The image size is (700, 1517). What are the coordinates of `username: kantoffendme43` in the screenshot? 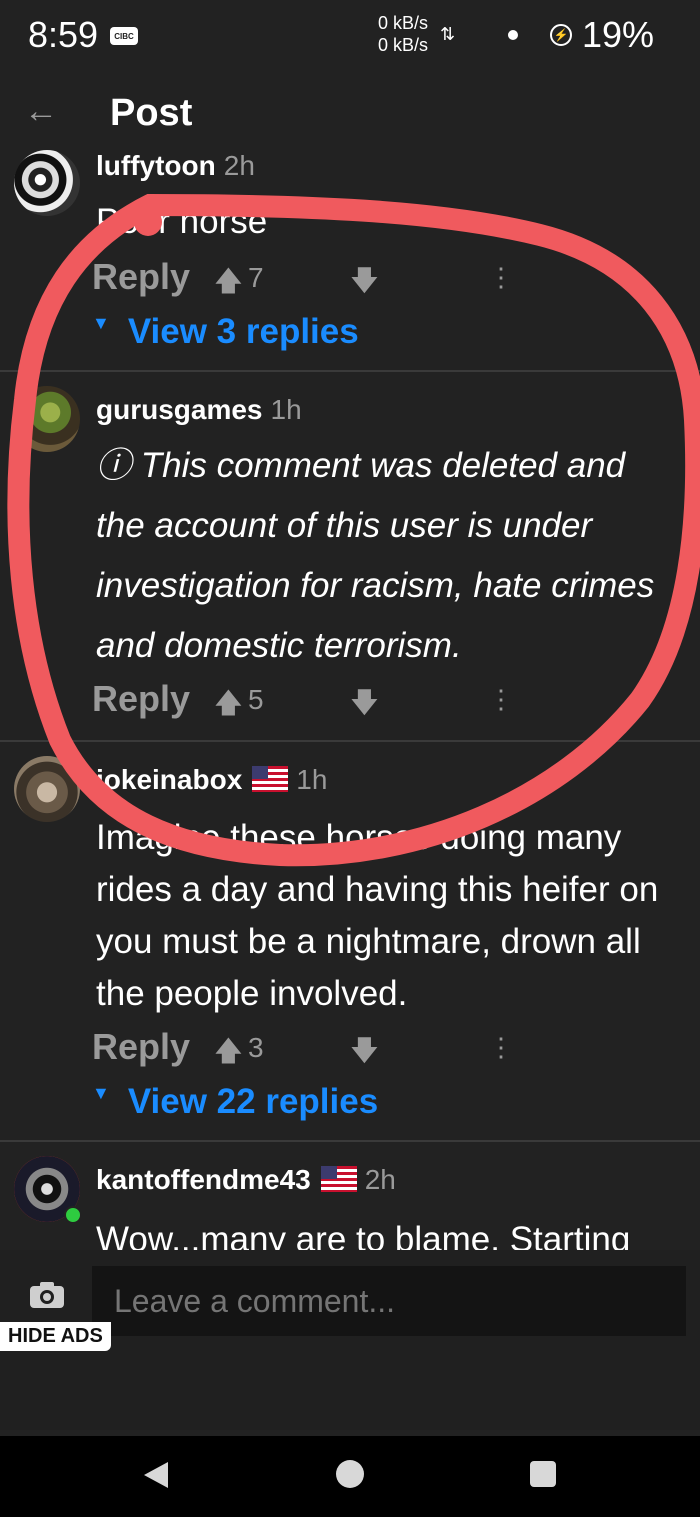 It's located at (203, 1179).